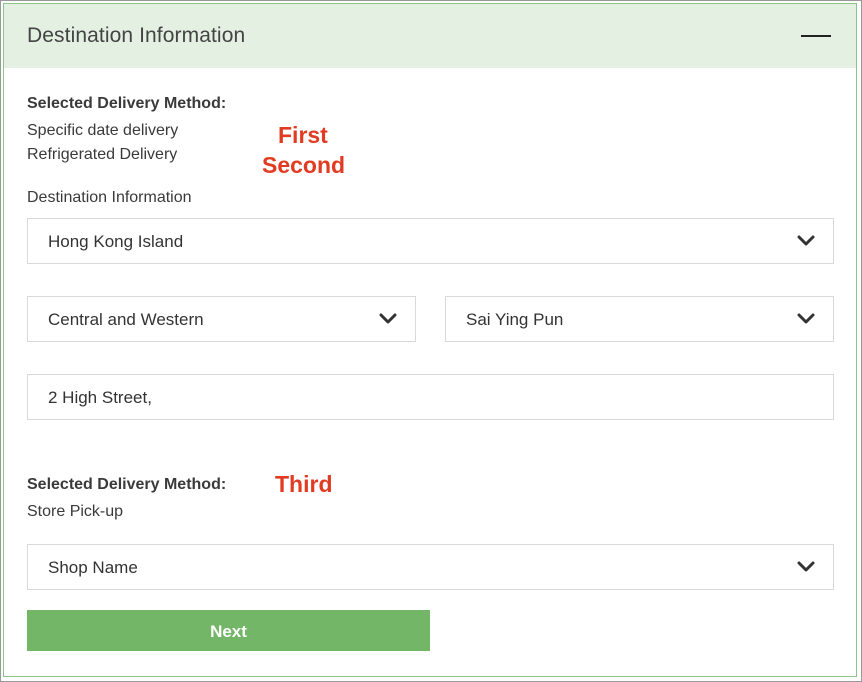 The image size is (862, 682). What do you see at coordinates (430, 241) in the screenshot?
I see `region-select: Hong Kong Island` at bounding box center [430, 241].